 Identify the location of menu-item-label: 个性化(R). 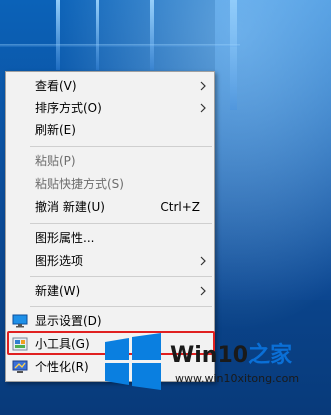
(62, 367).